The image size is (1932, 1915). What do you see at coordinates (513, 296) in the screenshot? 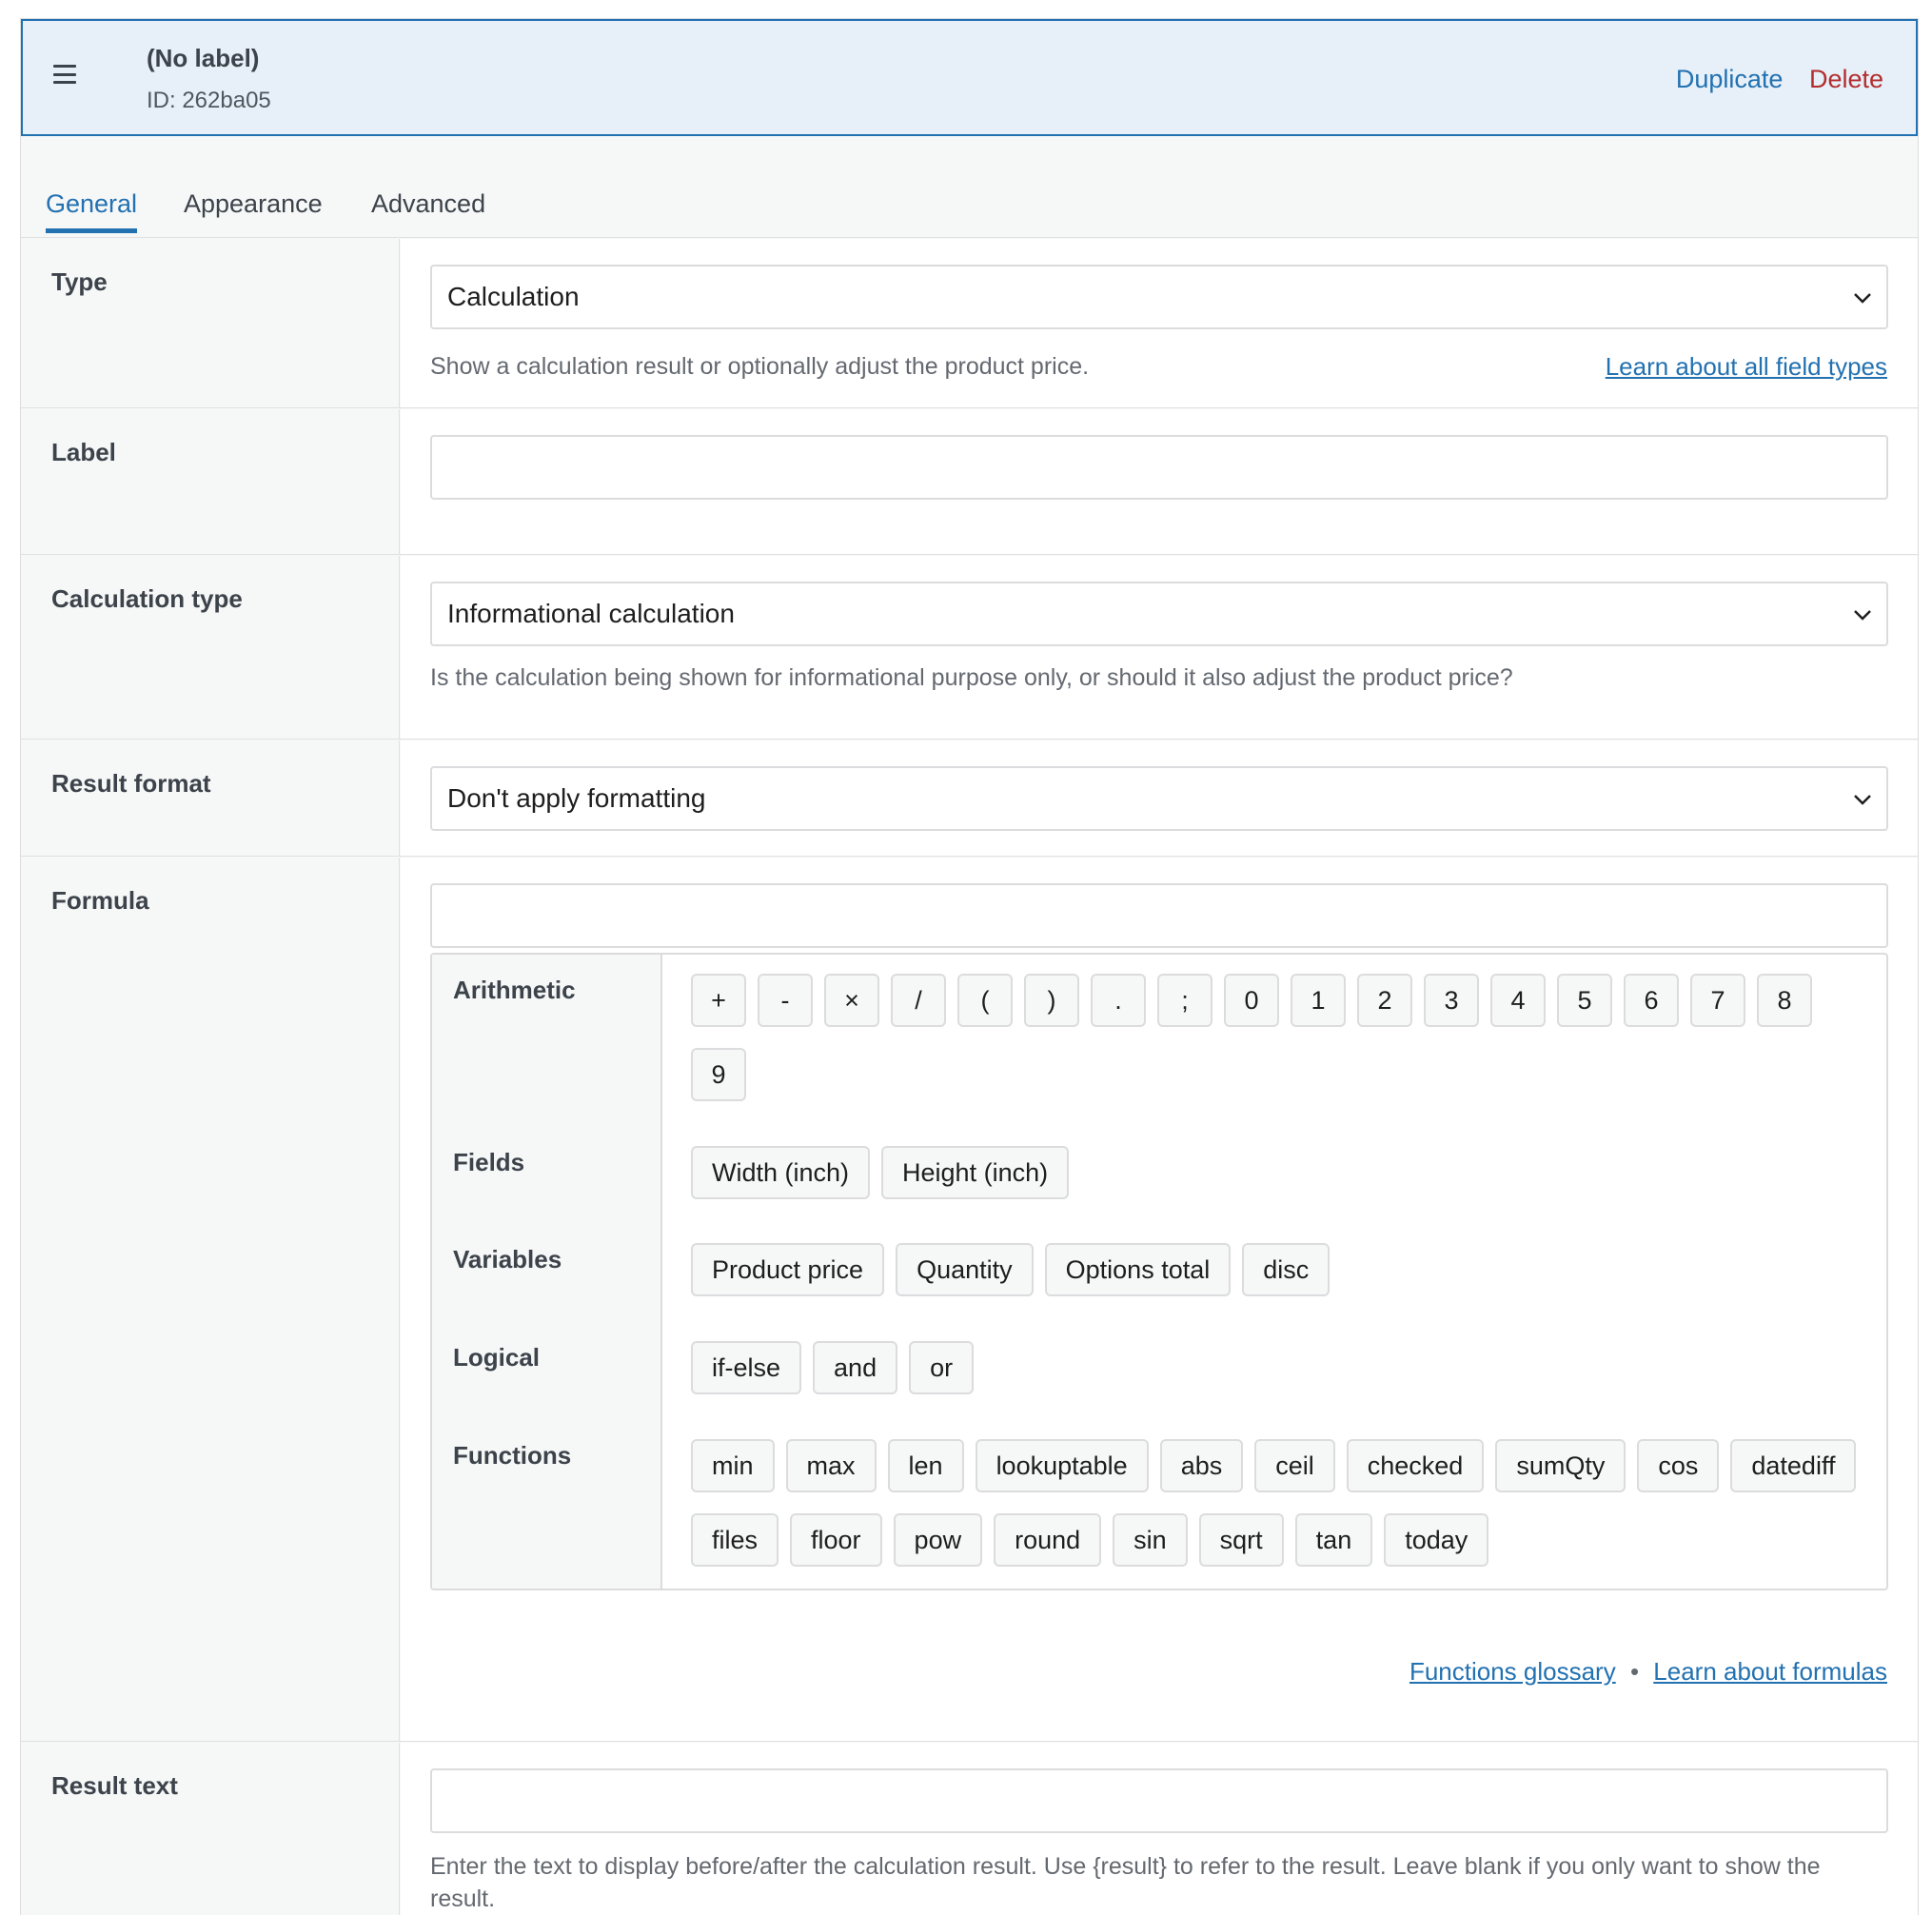
I see `type-select-value: Calculation` at bounding box center [513, 296].